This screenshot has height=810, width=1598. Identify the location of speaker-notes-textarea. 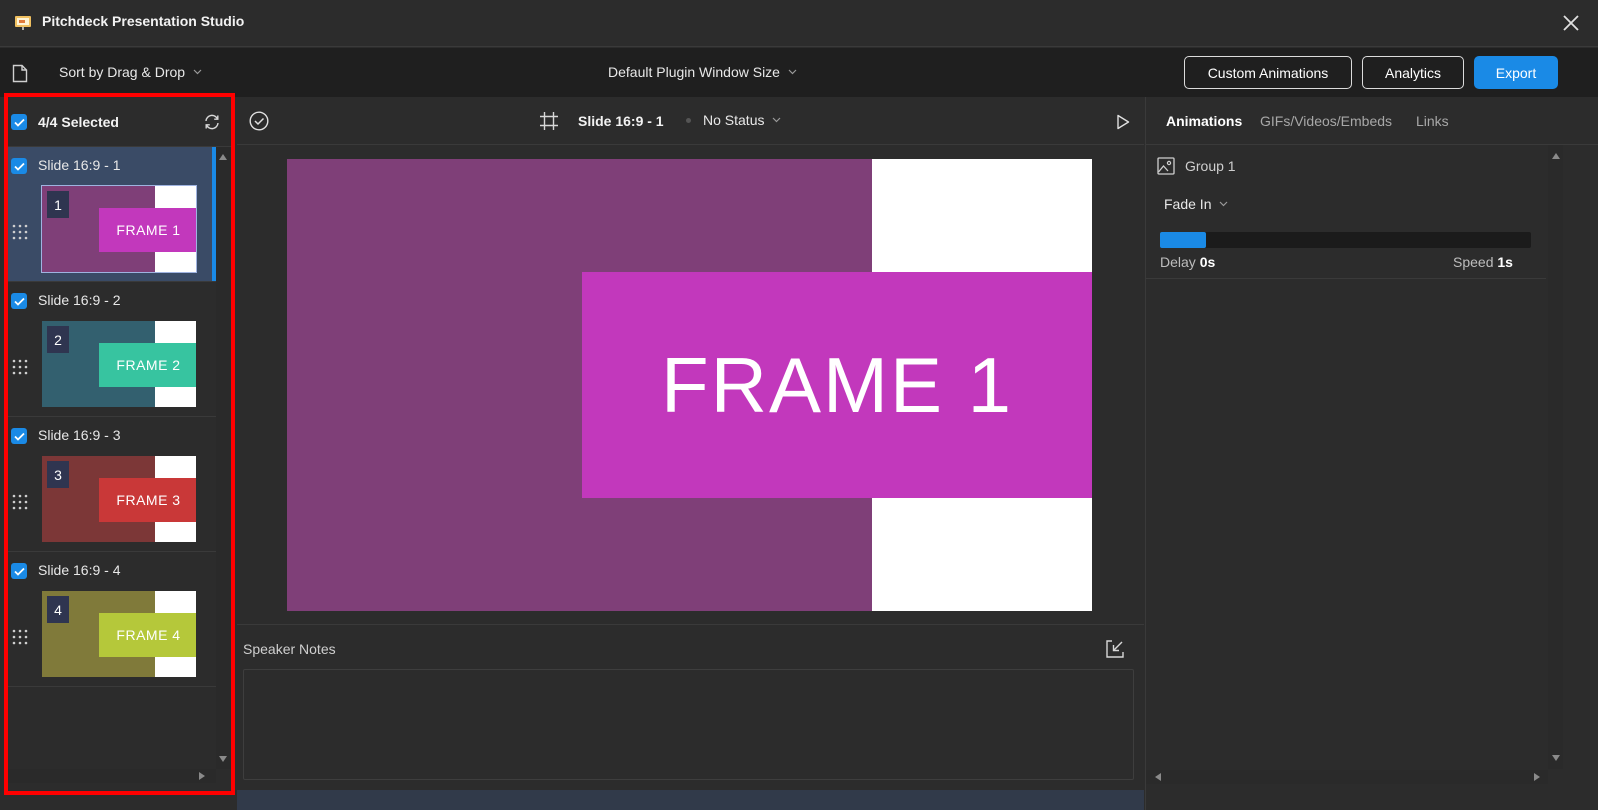
(688, 724).